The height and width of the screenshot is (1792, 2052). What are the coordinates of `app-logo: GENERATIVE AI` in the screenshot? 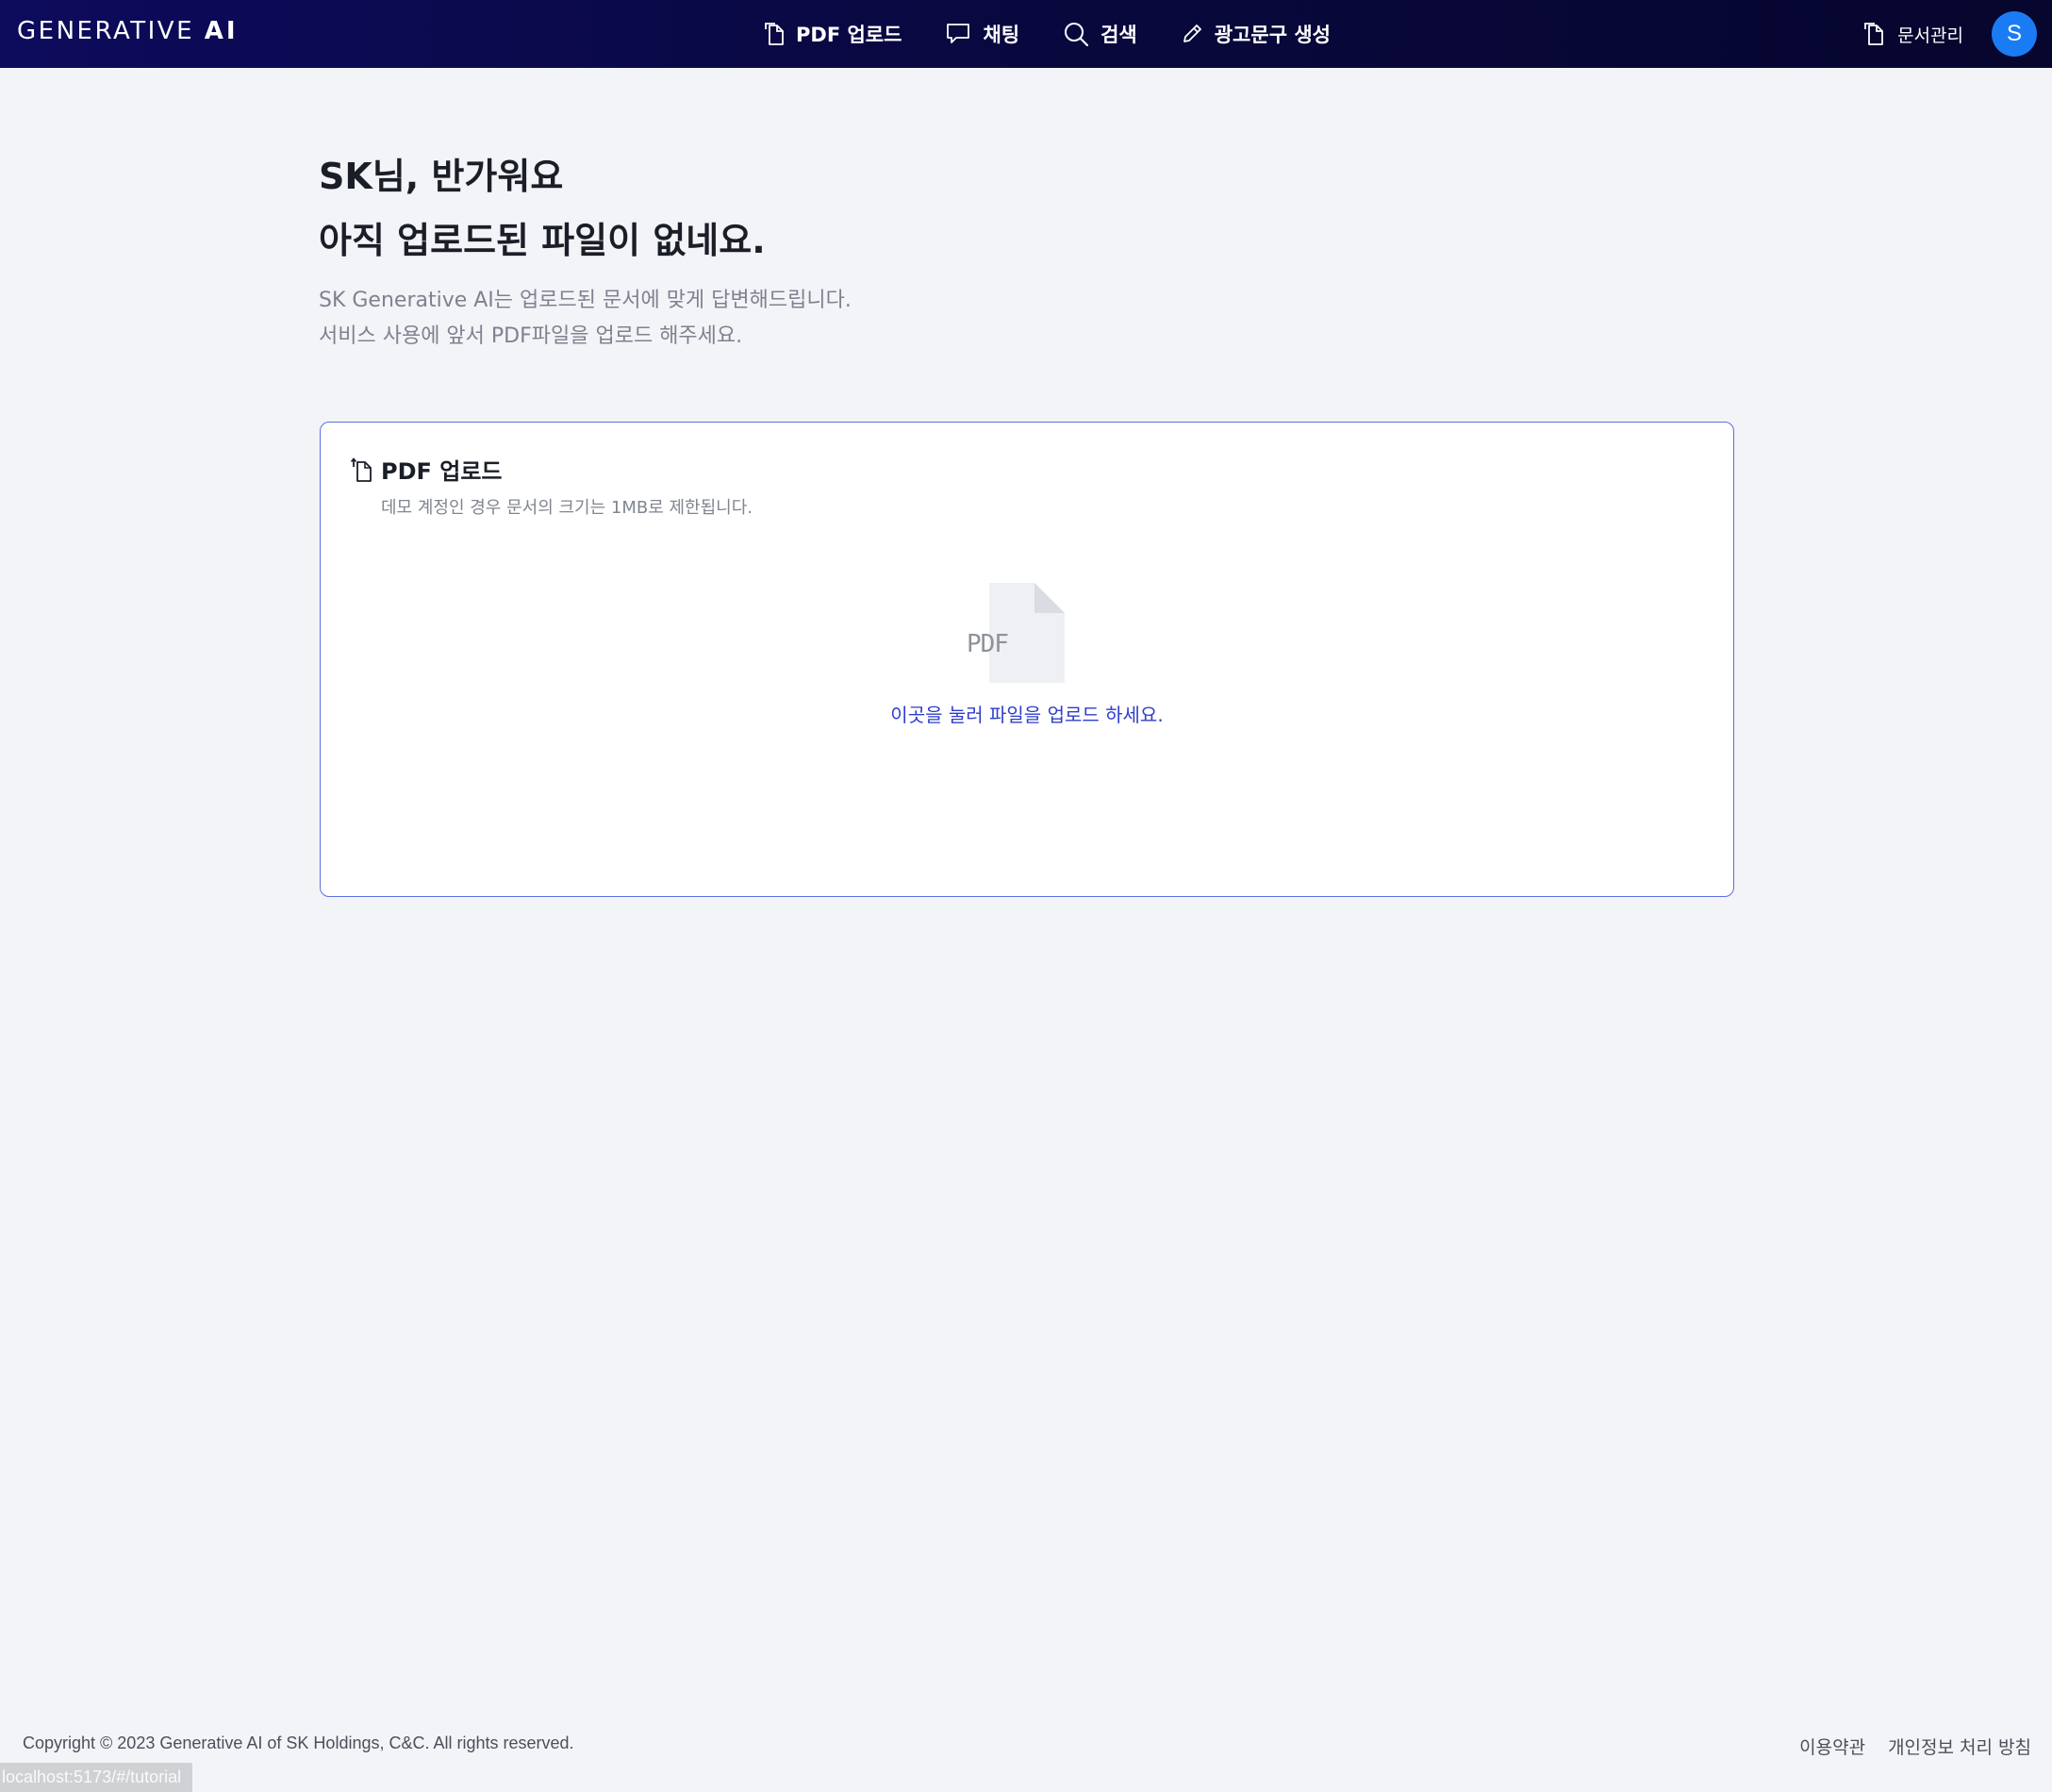 It's located at (128, 31).